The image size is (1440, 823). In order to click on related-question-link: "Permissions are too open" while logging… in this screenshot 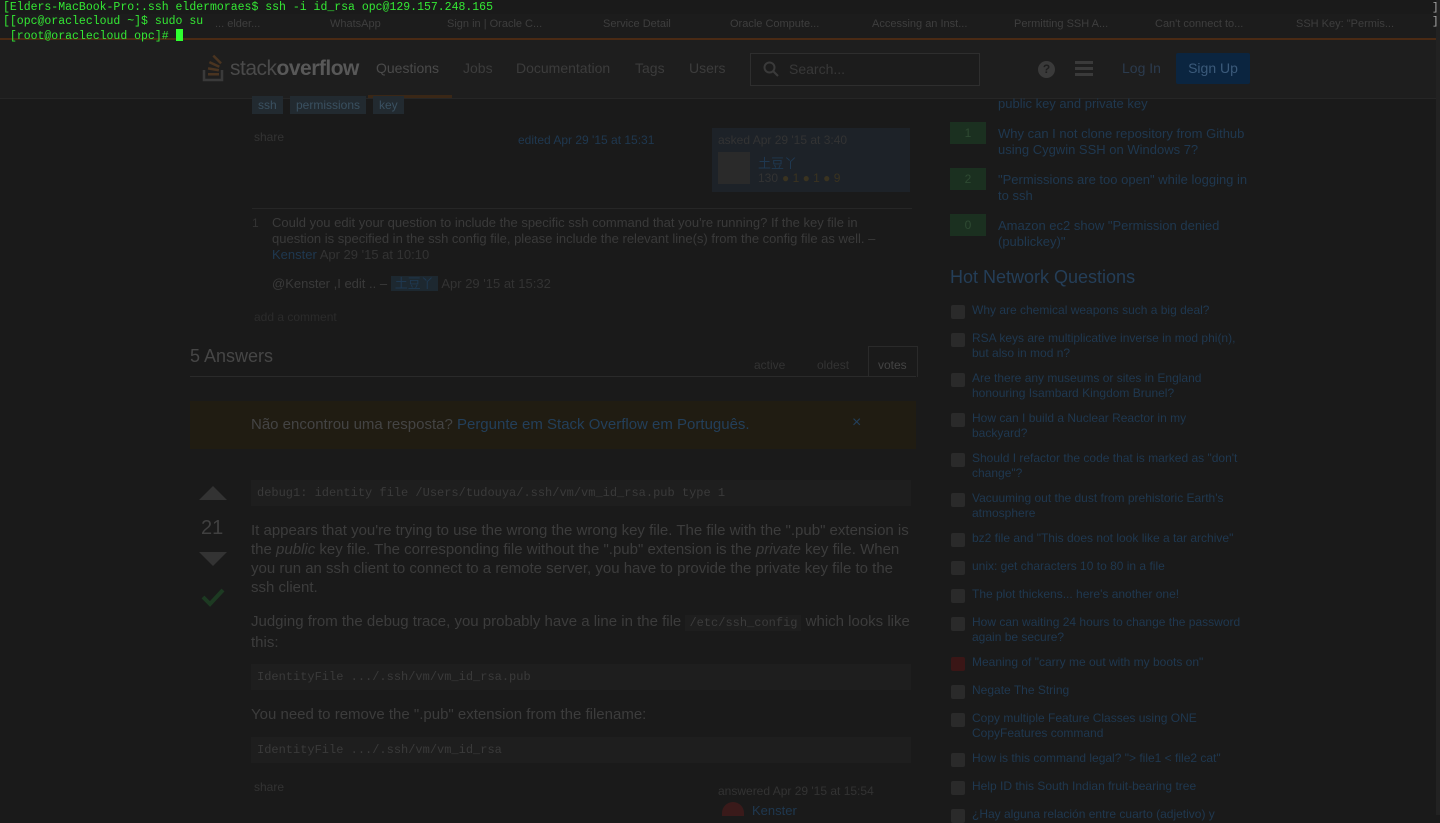, I will do `click(1123, 188)`.